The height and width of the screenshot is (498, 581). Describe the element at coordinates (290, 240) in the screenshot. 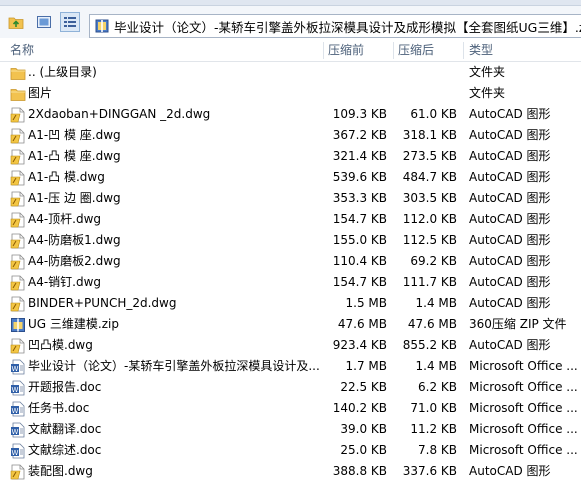

I see `file-row: A4-防磨板1.dwg 155.0 KB 112.5 KB AutoCAD 图形` at that location.